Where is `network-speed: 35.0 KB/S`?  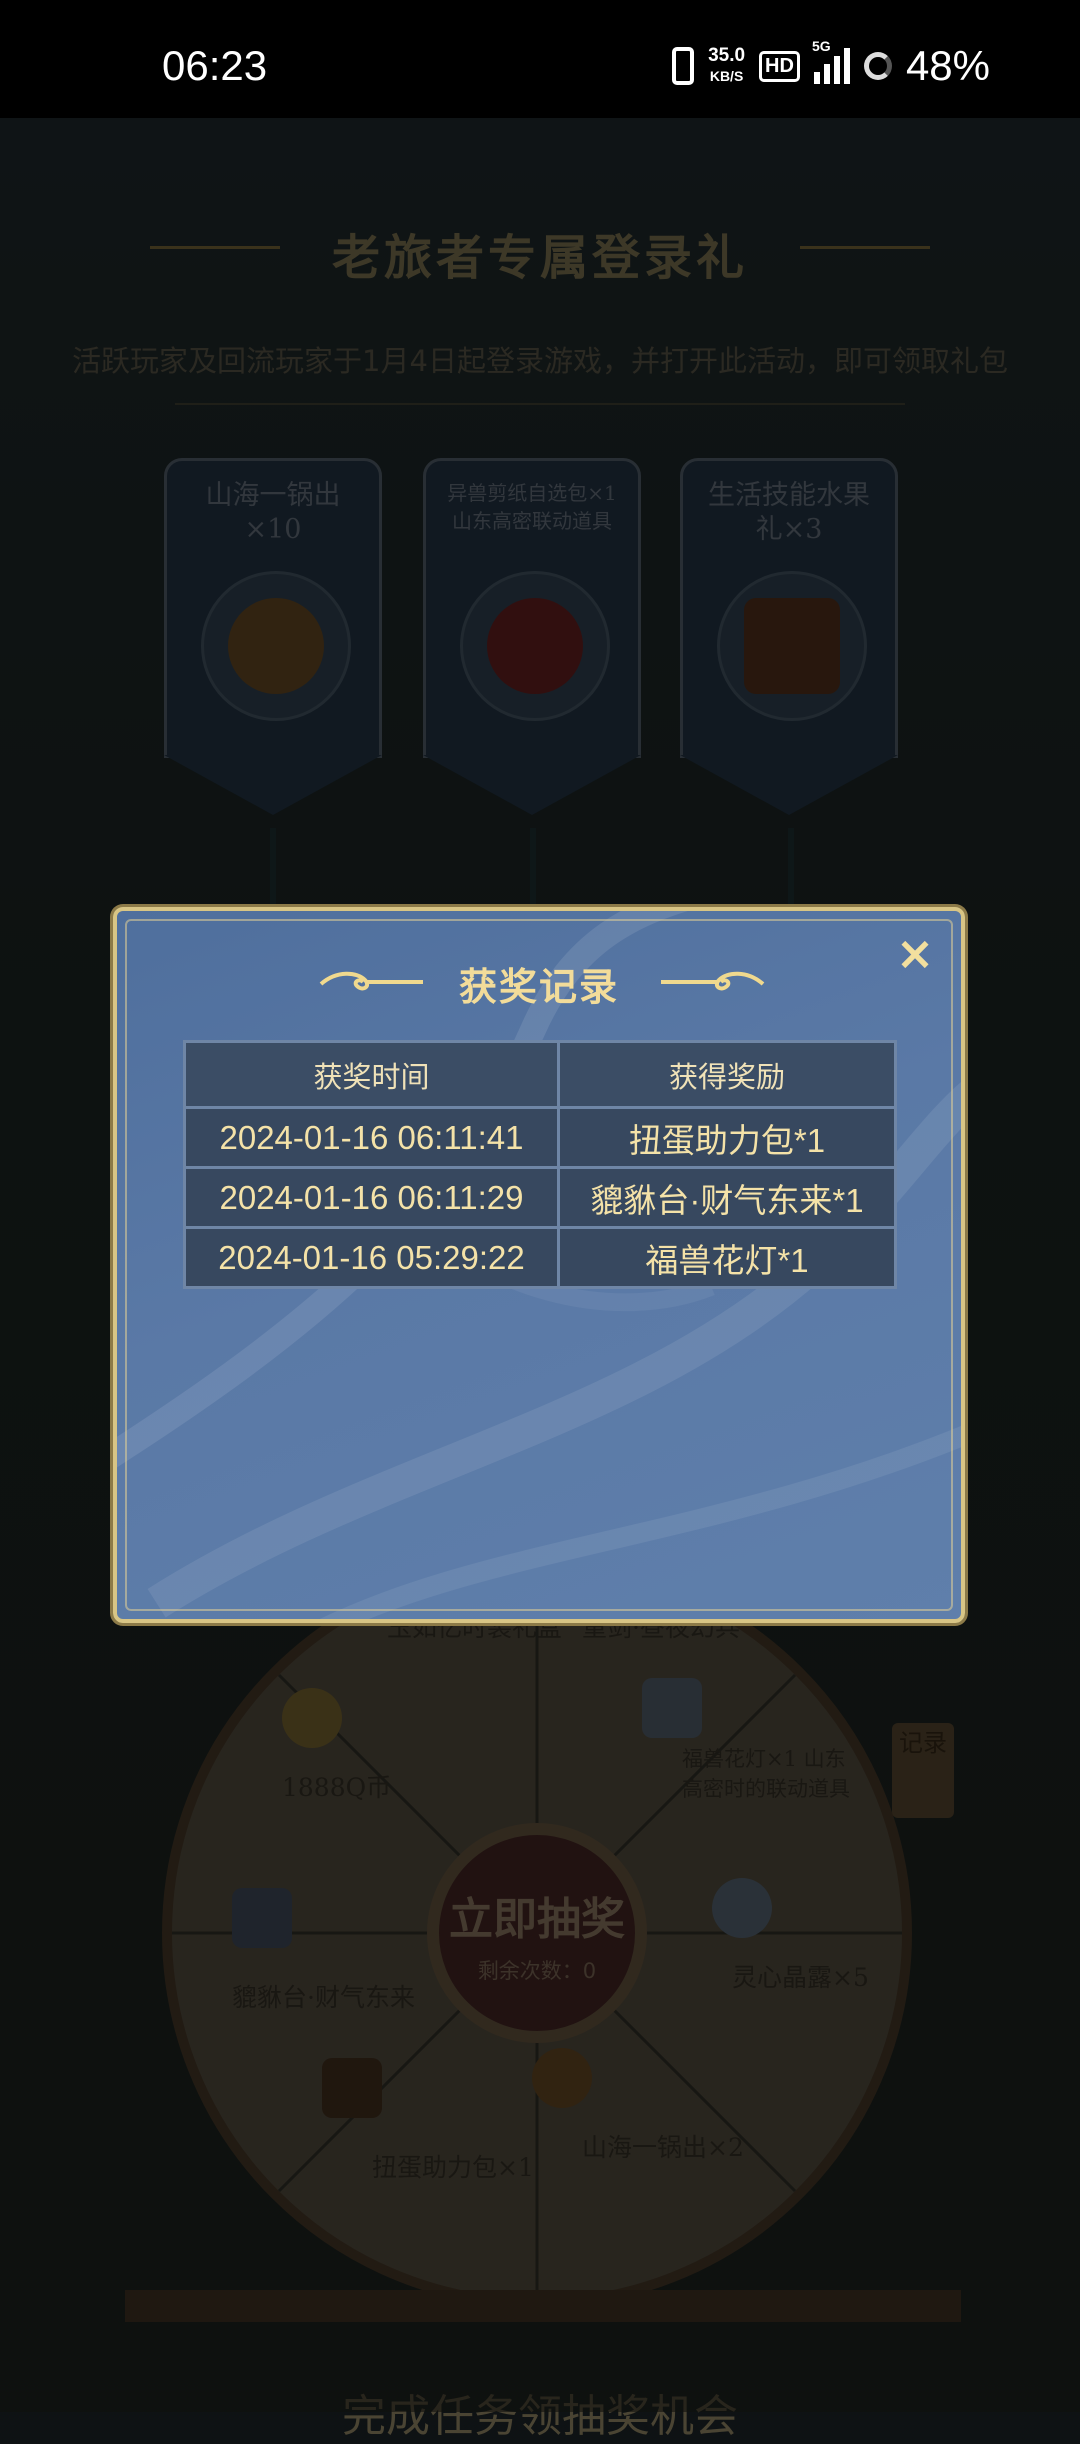 network-speed: 35.0 KB/S is located at coordinates (726, 66).